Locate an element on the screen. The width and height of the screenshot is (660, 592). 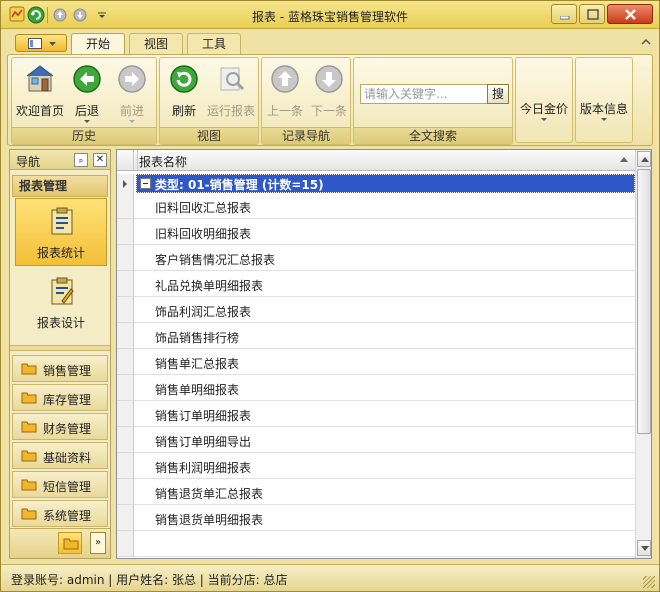
minimize-button is located at coordinates (564, 14).